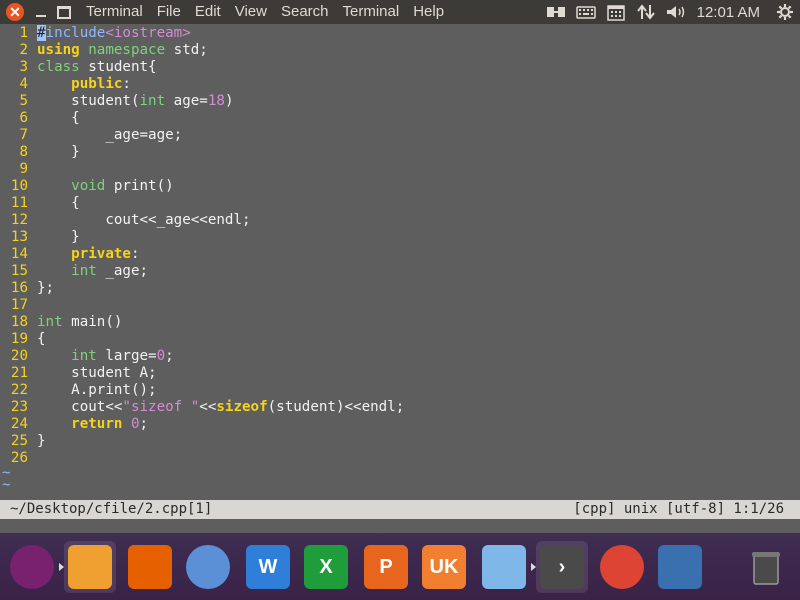 The image size is (800, 600). I want to click on code-token: <<, so click(208, 407).